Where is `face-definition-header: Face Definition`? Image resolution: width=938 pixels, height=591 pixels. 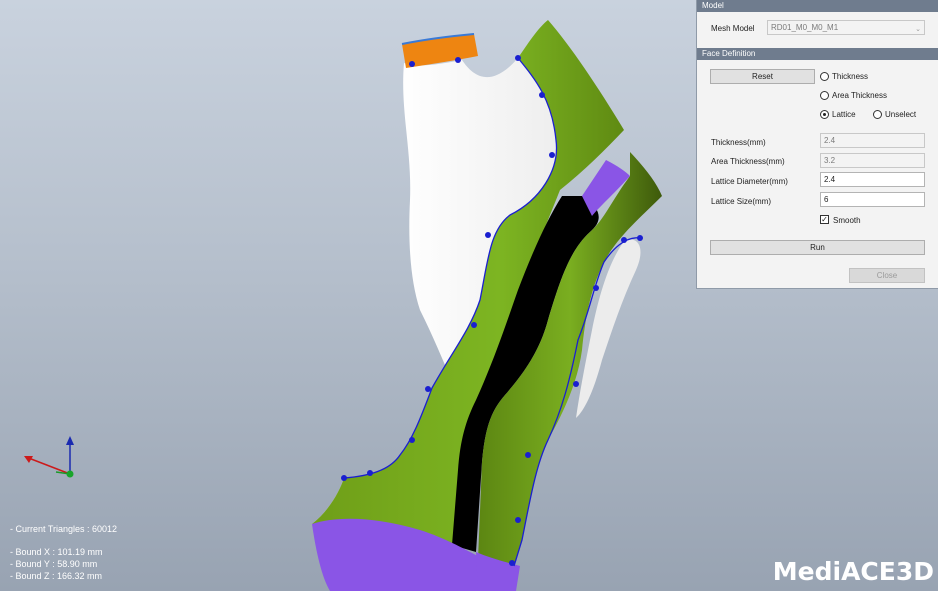 face-definition-header: Face Definition is located at coordinates (817, 54).